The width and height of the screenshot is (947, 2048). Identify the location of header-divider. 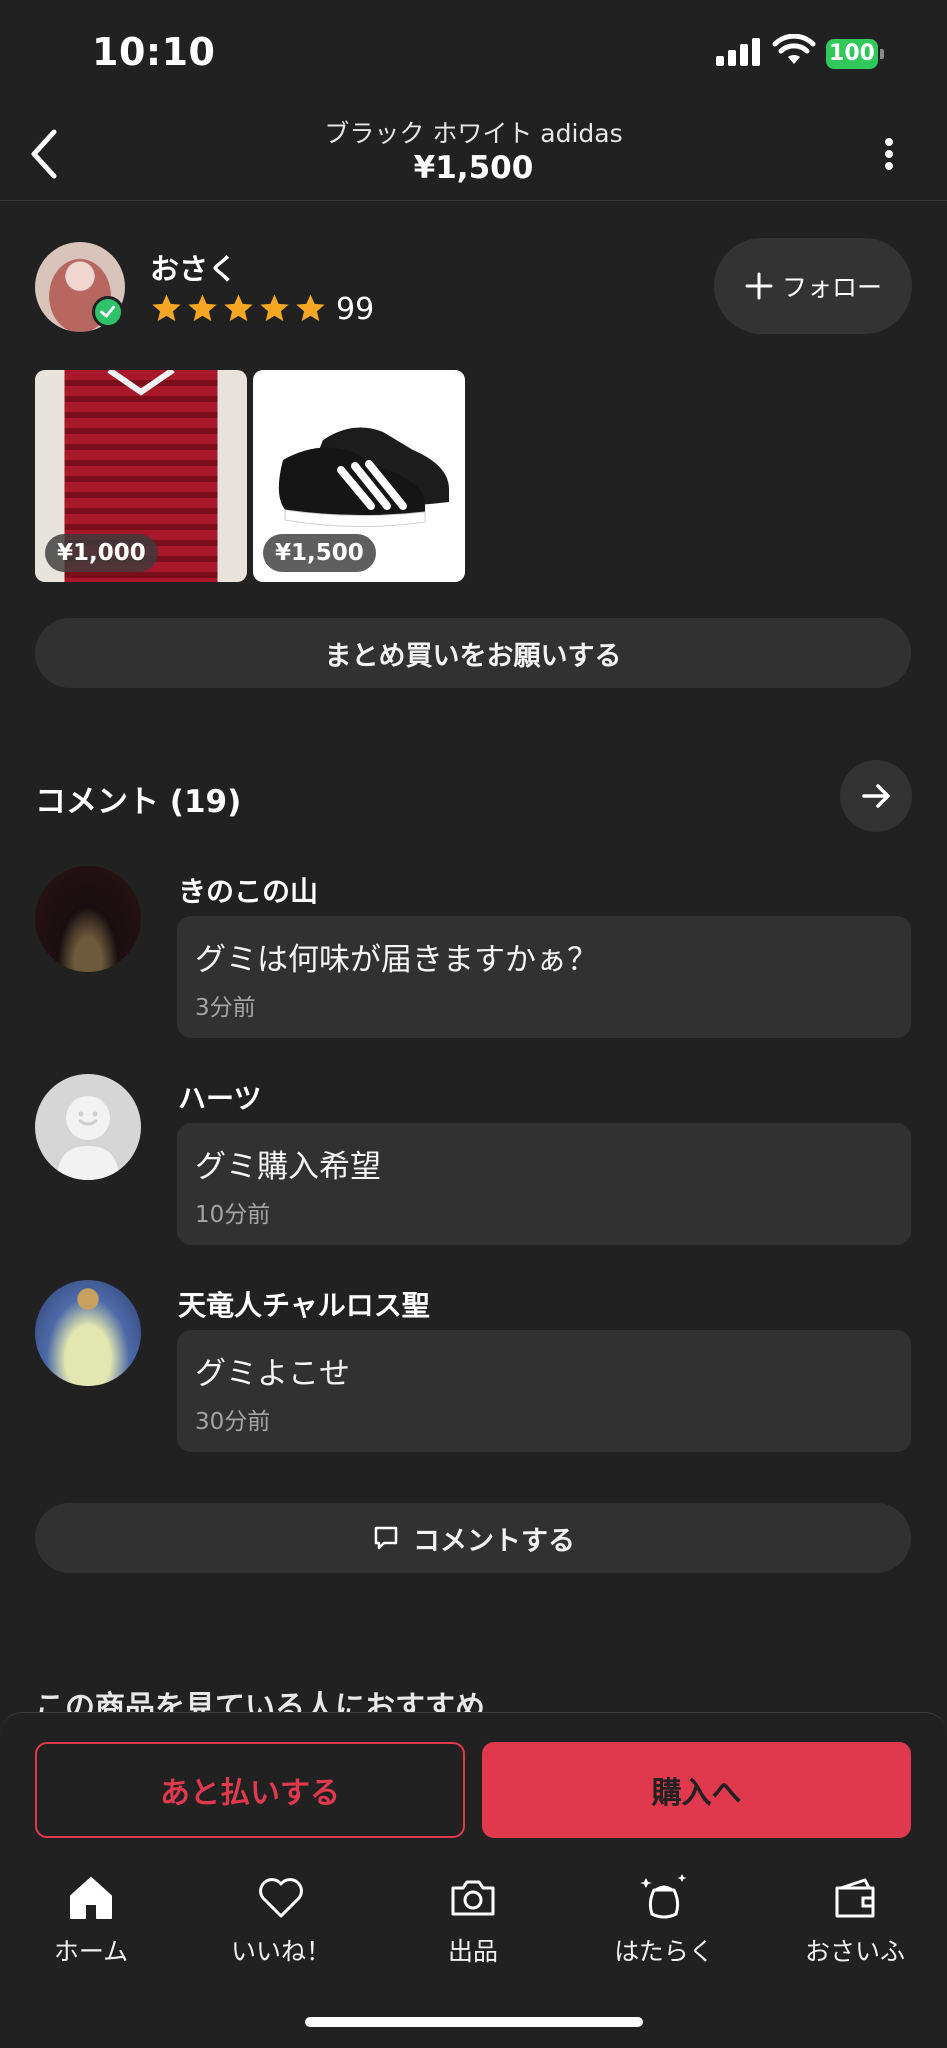
(473, 200).